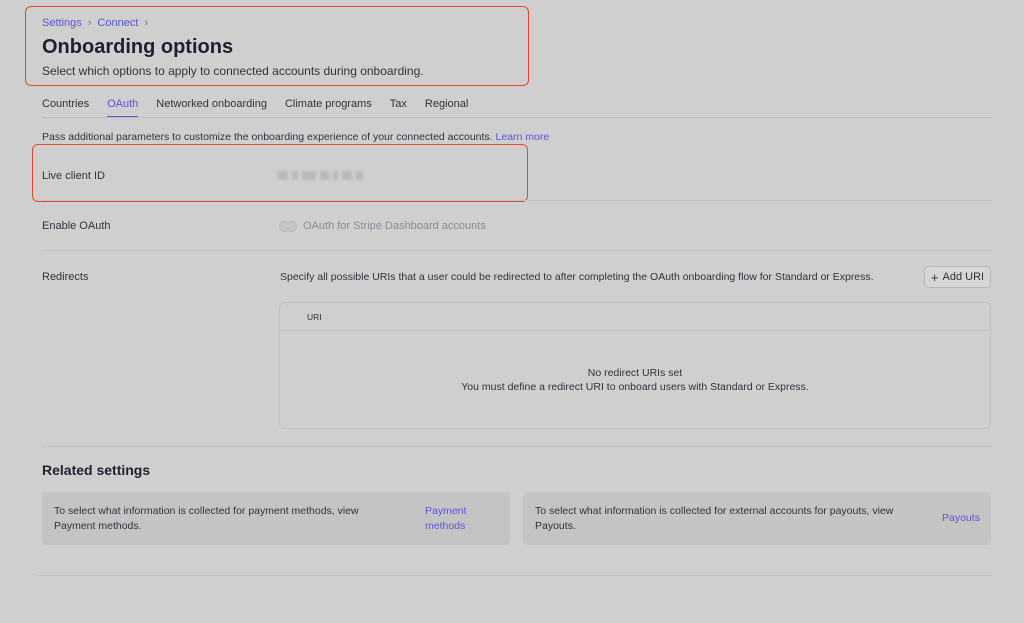 Image resolution: width=1024 pixels, height=623 pixels. What do you see at coordinates (73, 176) in the screenshot?
I see `live-client-id-label: Live client ID` at bounding box center [73, 176].